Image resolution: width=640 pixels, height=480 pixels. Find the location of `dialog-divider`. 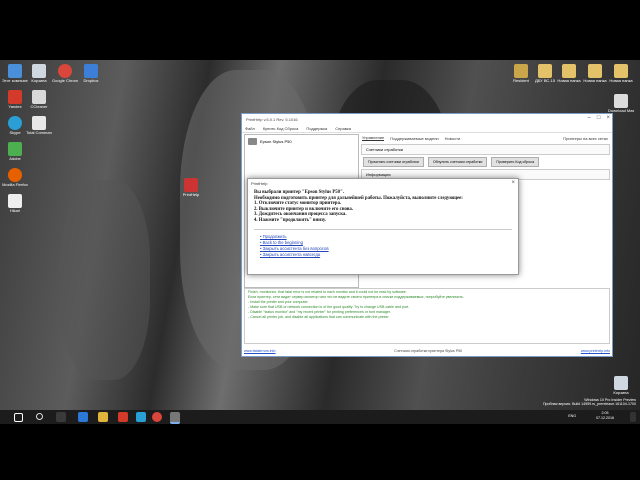

dialog-divider is located at coordinates (383, 229).